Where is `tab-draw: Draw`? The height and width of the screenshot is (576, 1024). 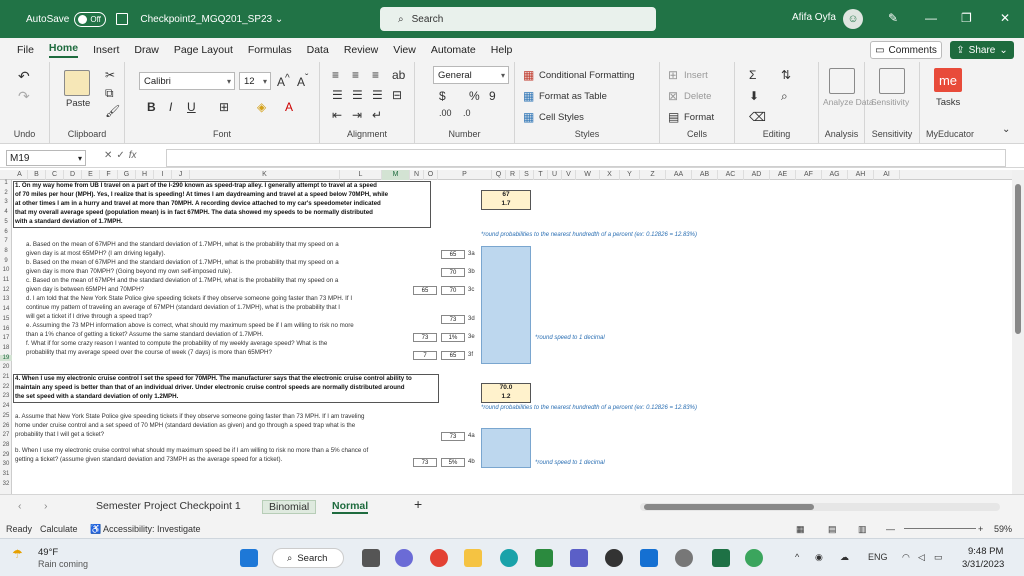 tab-draw: Draw is located at coordinates (146, 50).